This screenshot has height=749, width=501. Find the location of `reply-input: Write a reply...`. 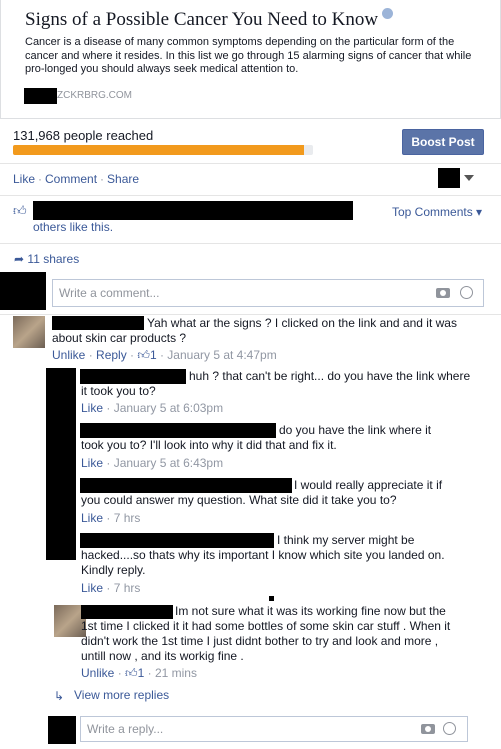

reply-input: Write a reply... is located at coordinates (274, 729).